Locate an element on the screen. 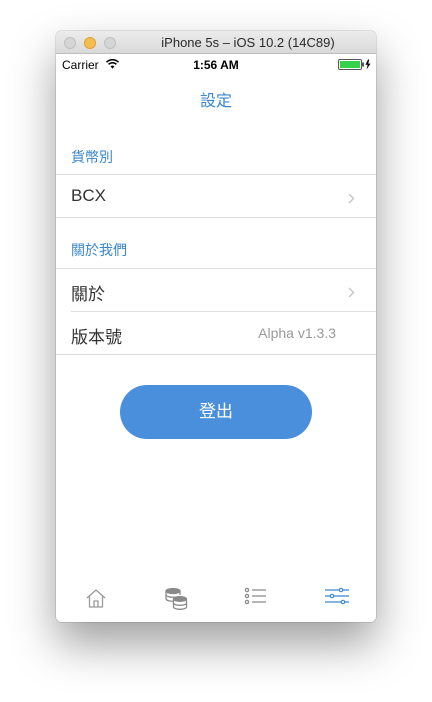 This screenshot has height=702, width=432. zoom-window-button is located at coordinates (110, 43).